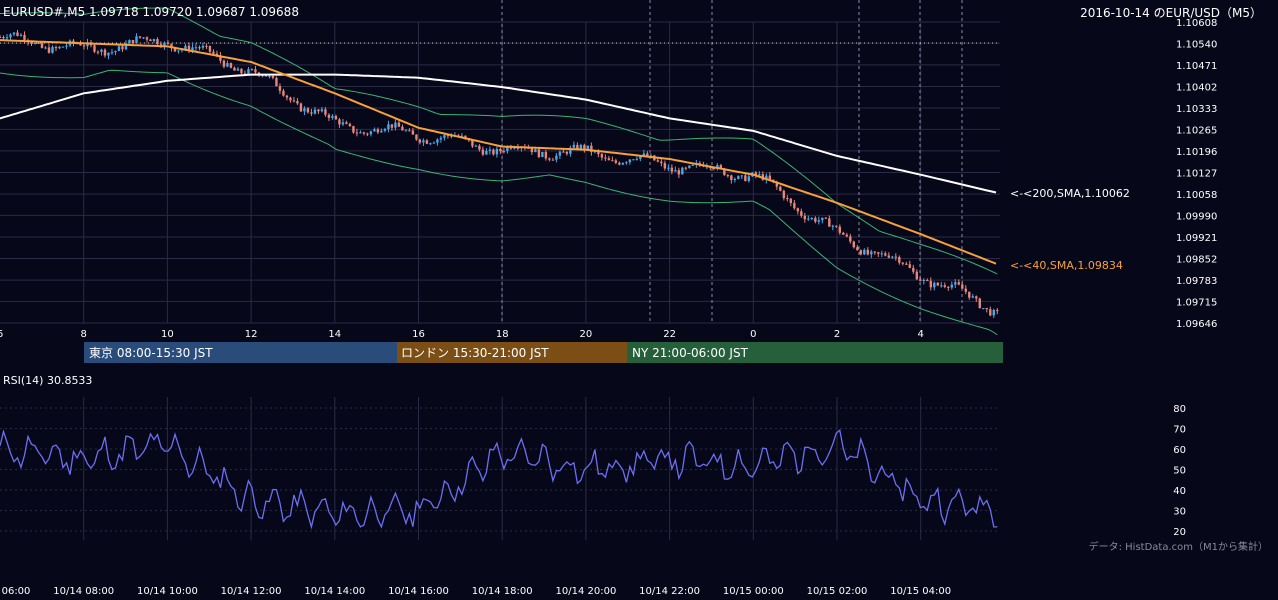 This screenshot has height=600, width=1278. Describe the element at coordinates (334, 334) in the screenshot. I see `top-time-tick-label: 14` at that location.